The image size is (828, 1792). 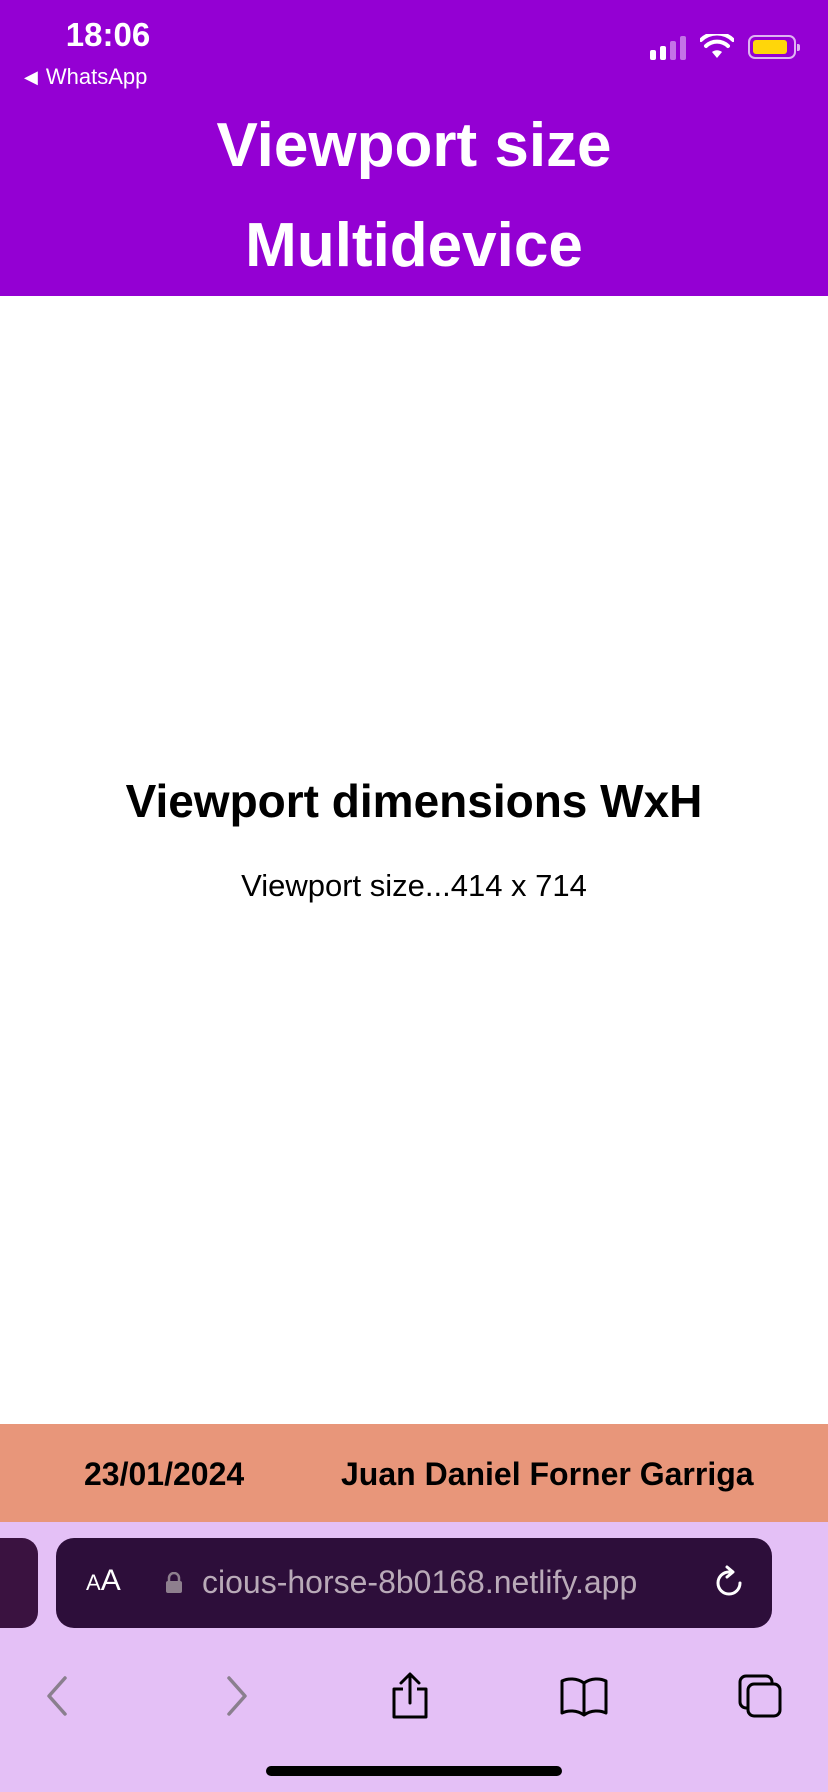 I want to click on address-bar: AA cious-horse-8b0168.netlify.app, so click(x=414, y=1583).